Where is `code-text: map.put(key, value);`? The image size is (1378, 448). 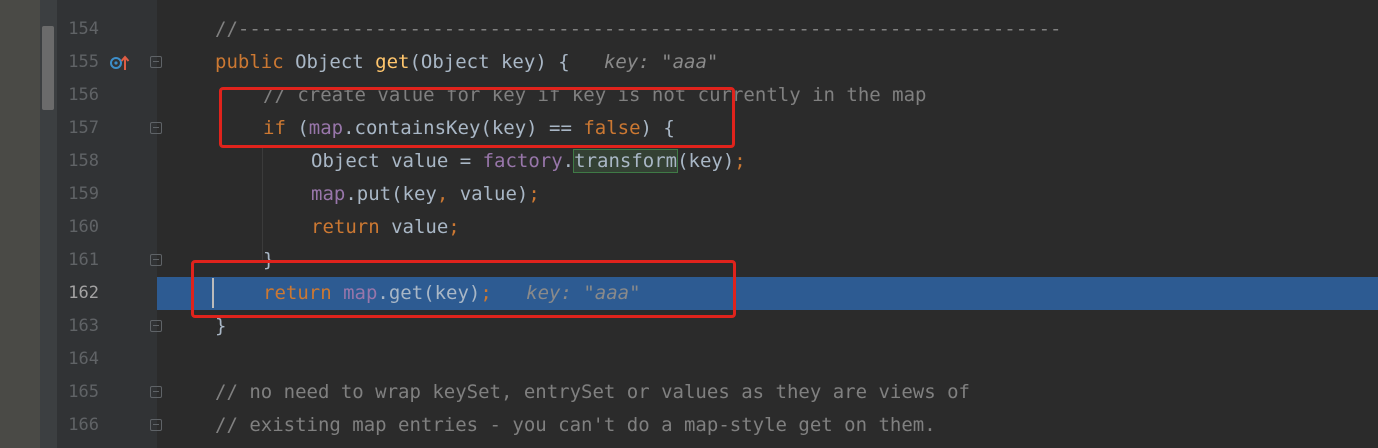
code-text: map.put(key, value); is located at coordinates (425, 194).